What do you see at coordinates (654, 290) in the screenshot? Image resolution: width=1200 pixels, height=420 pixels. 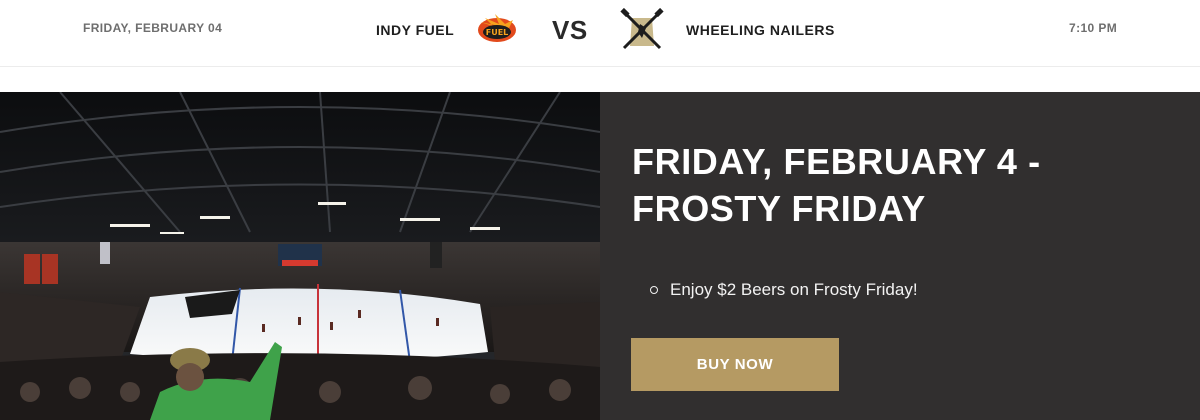 I see `circle-bullet-icon` at bounding box center [654, 290].